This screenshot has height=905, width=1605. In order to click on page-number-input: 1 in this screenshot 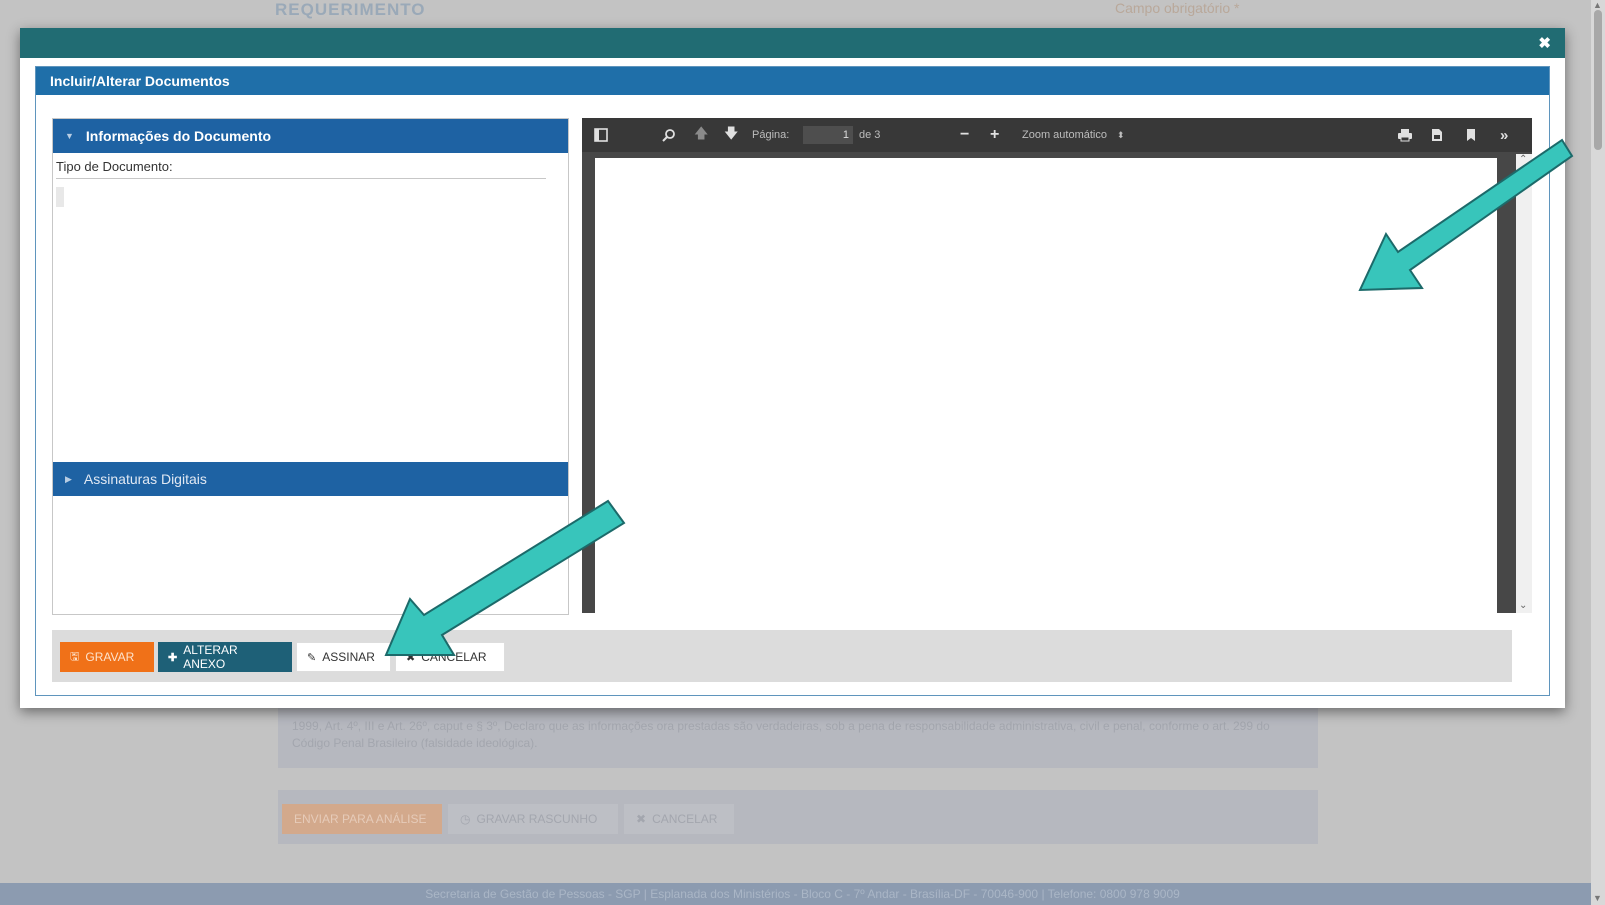, I will do `click(828, 135)`.